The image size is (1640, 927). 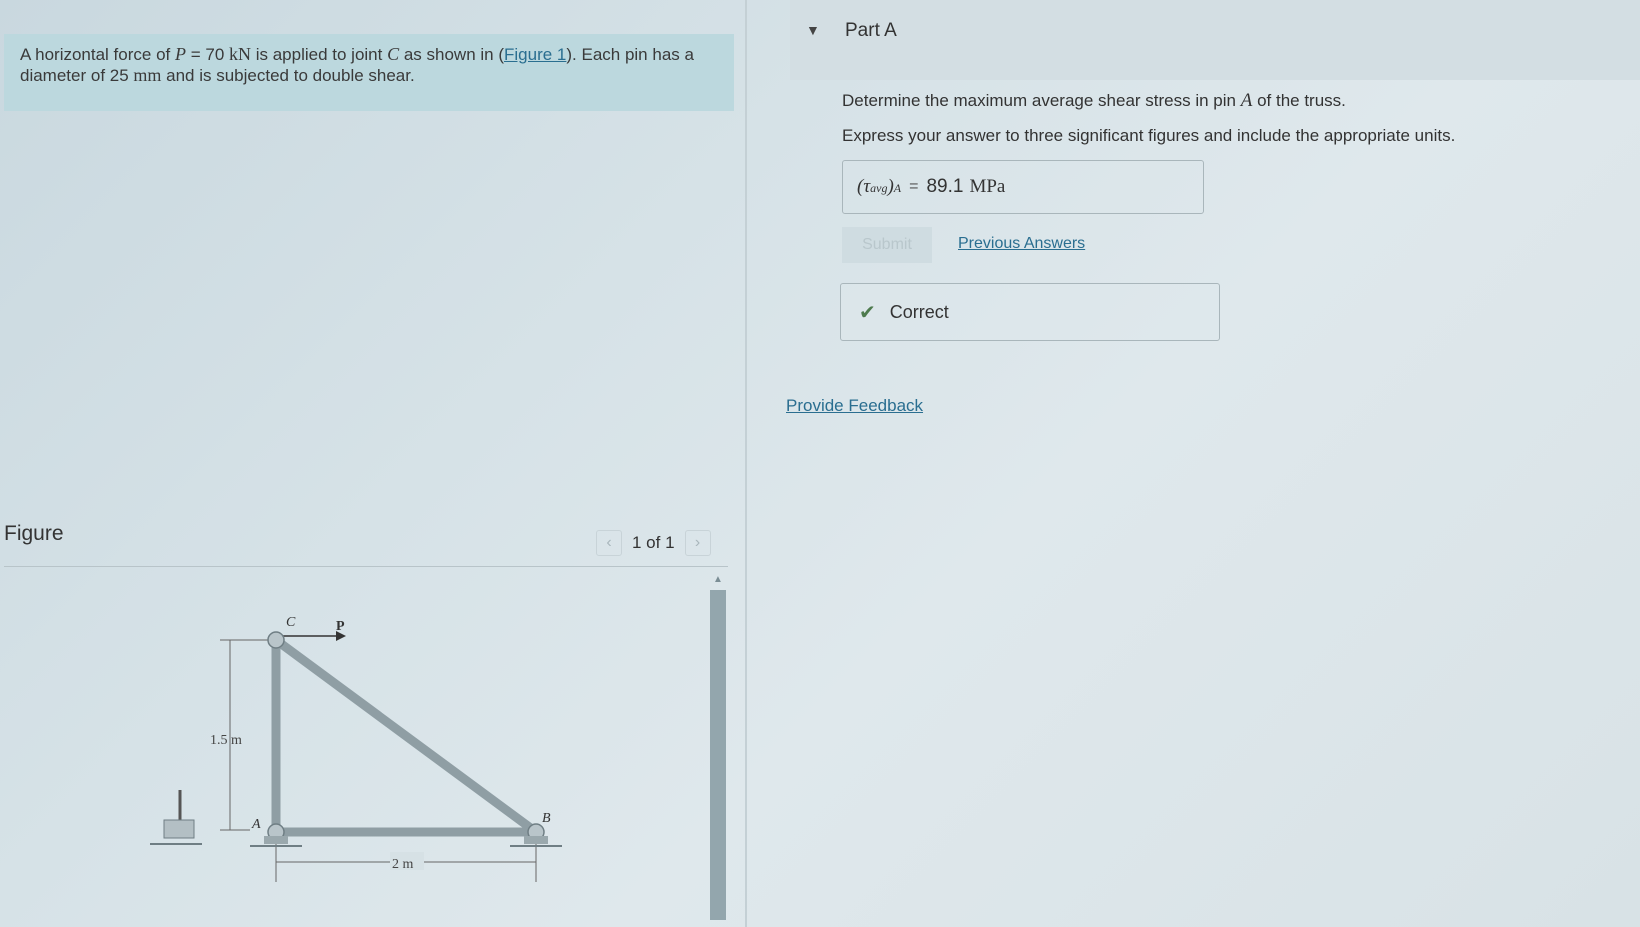 I want to click on problem-text: as shown in (, so click(x=451, y=54).